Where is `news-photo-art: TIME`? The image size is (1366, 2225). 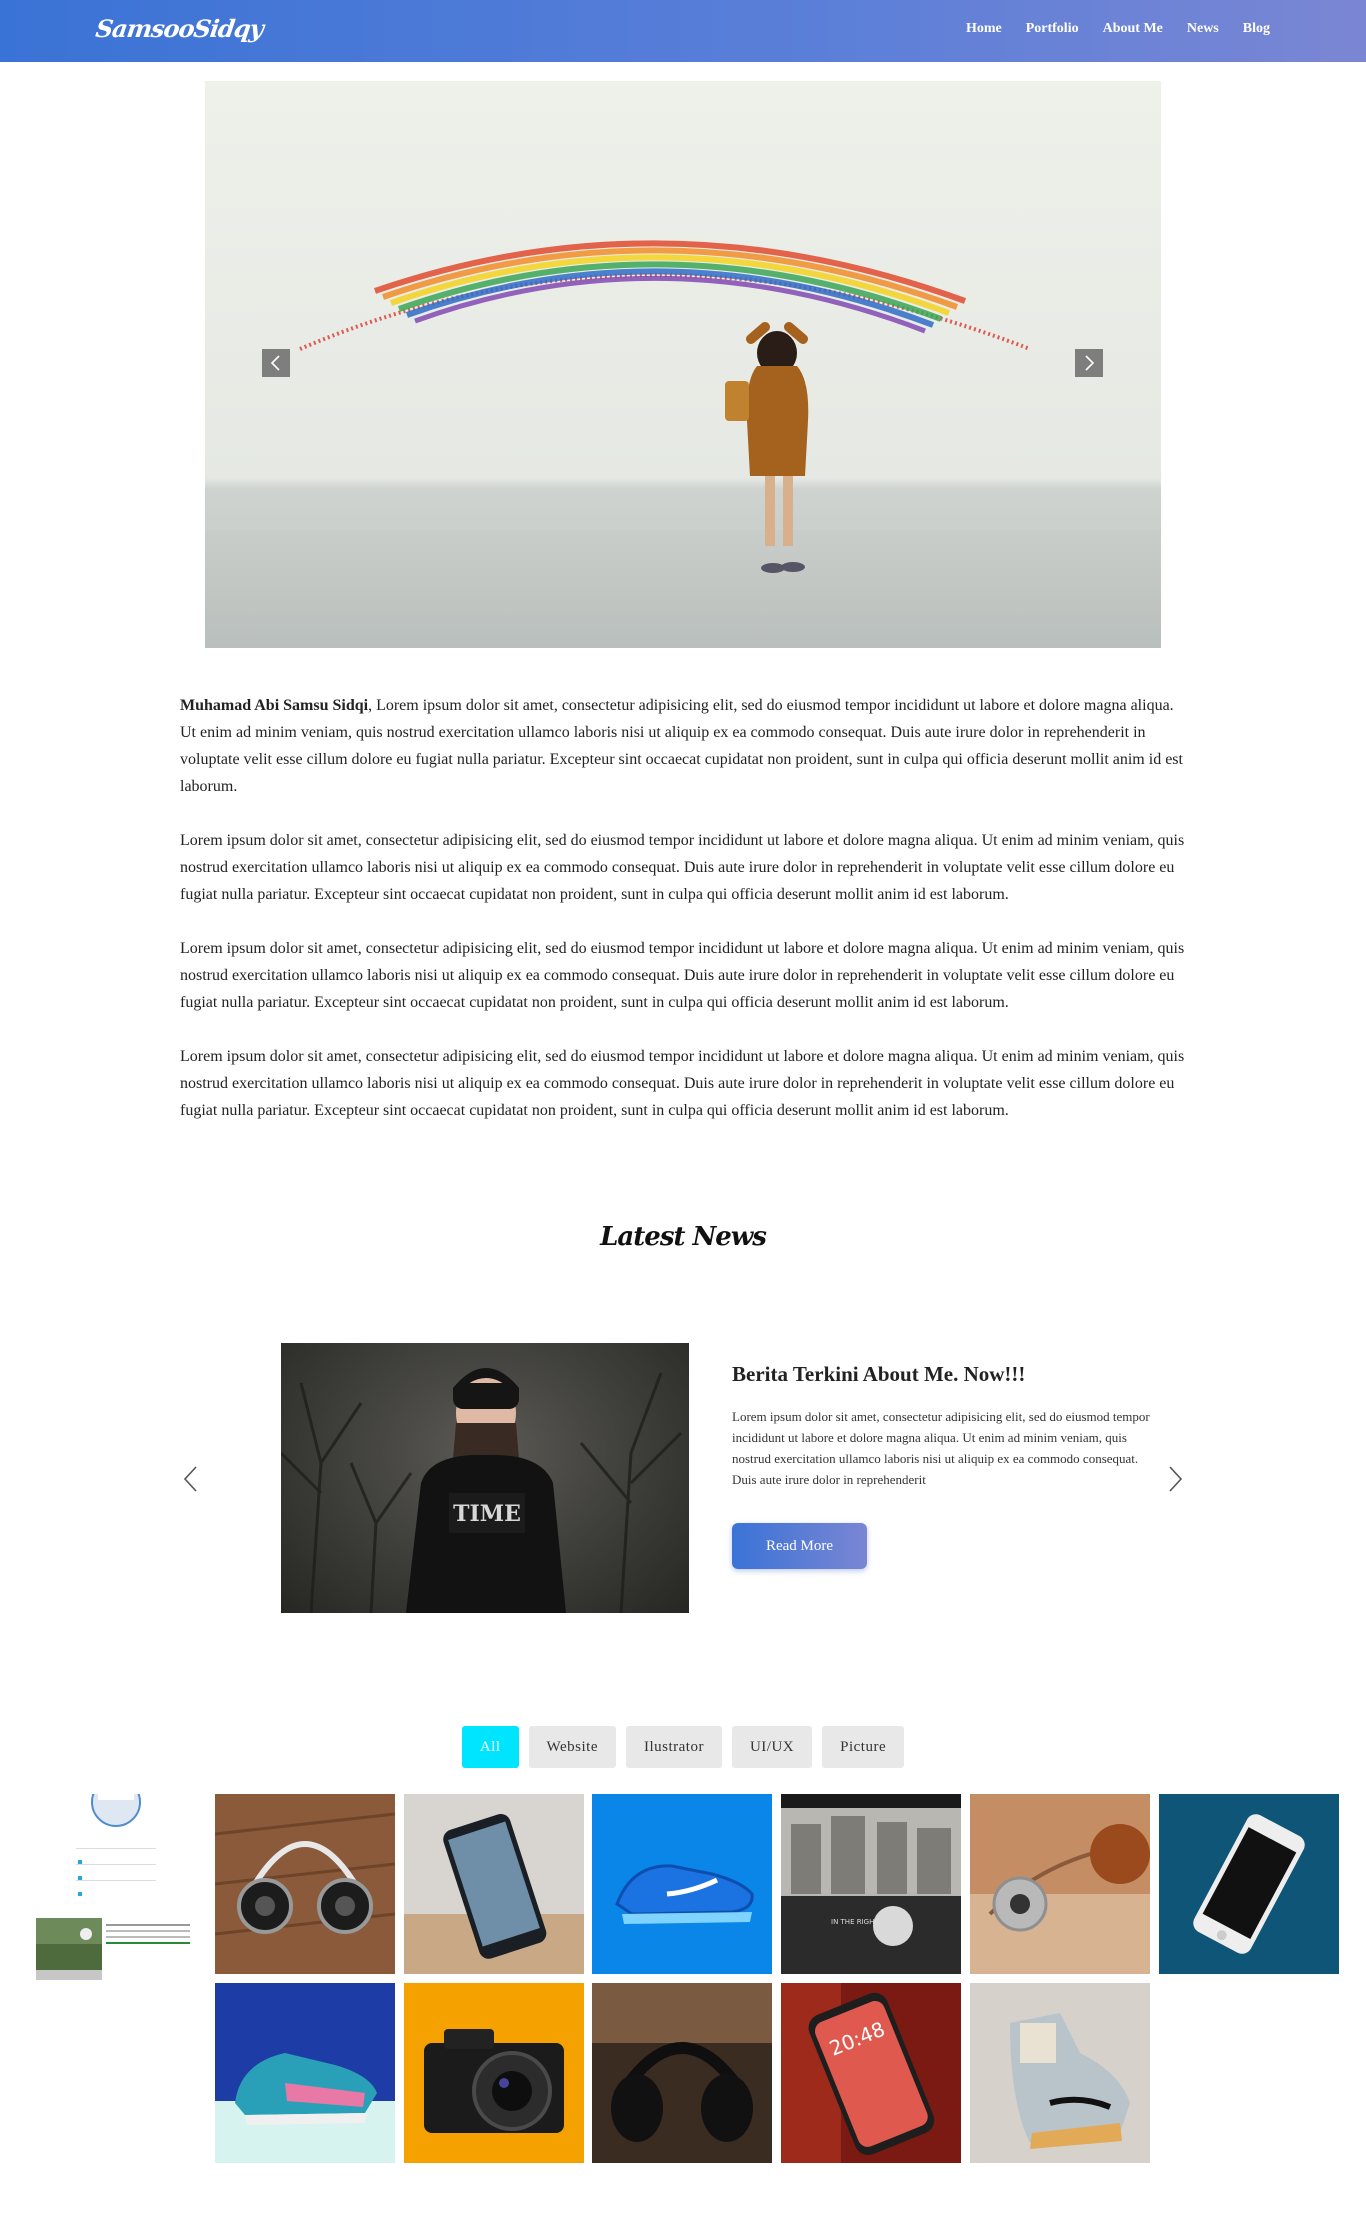 news-photo-art: TIME is located at coordinates (482, 1490).